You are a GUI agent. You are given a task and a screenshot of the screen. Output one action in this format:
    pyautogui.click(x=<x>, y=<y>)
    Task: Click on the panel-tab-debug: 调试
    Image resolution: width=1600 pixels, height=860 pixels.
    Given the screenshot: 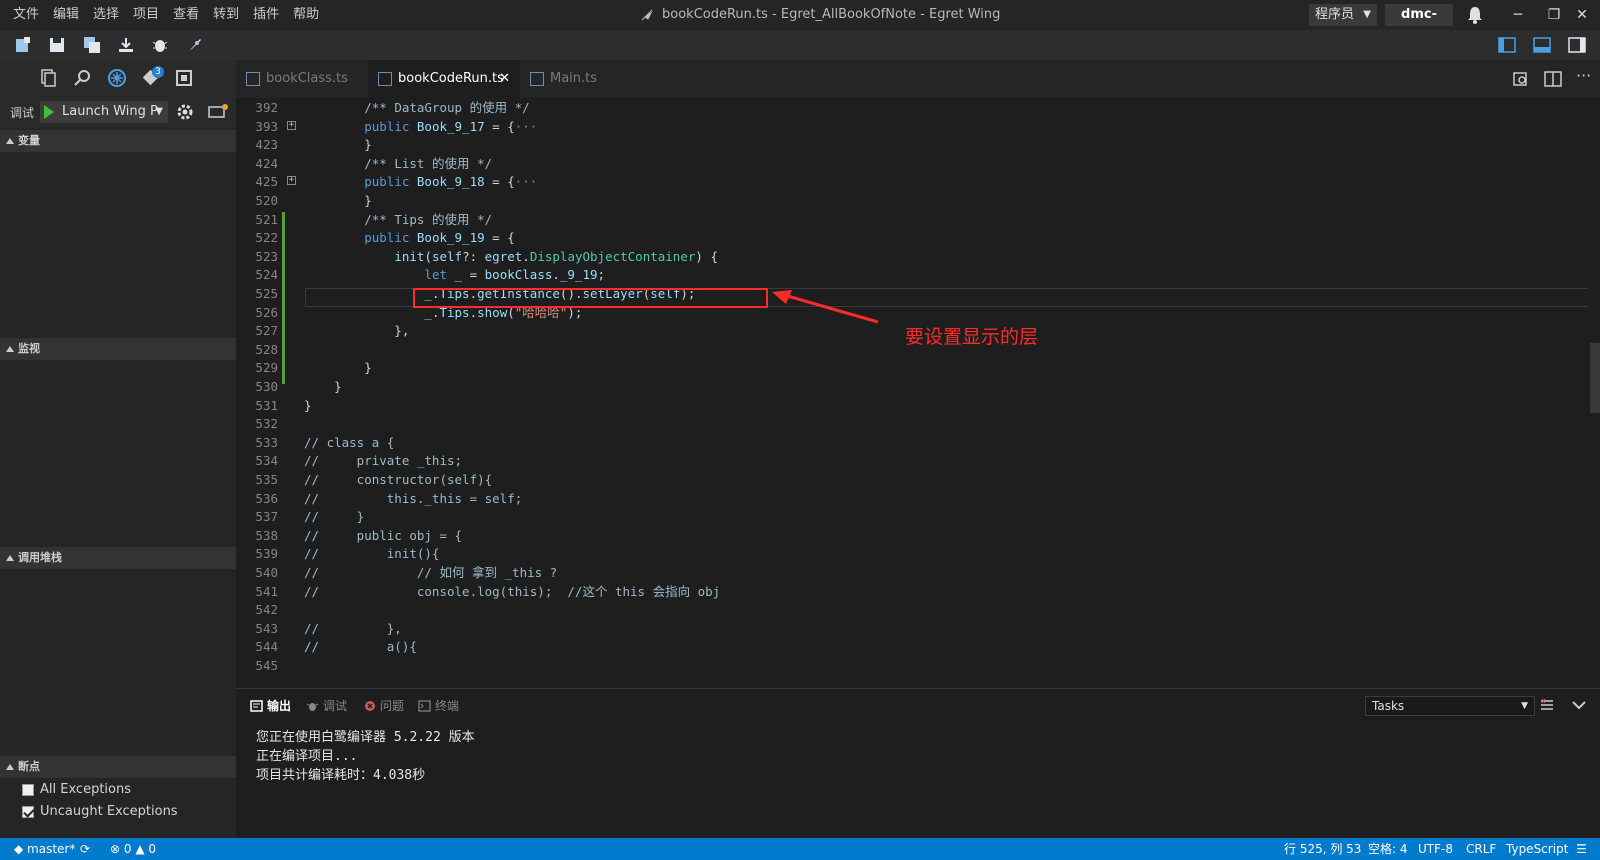 What is the action you would take?
    pyautogui.click(x=326, y=705)
    